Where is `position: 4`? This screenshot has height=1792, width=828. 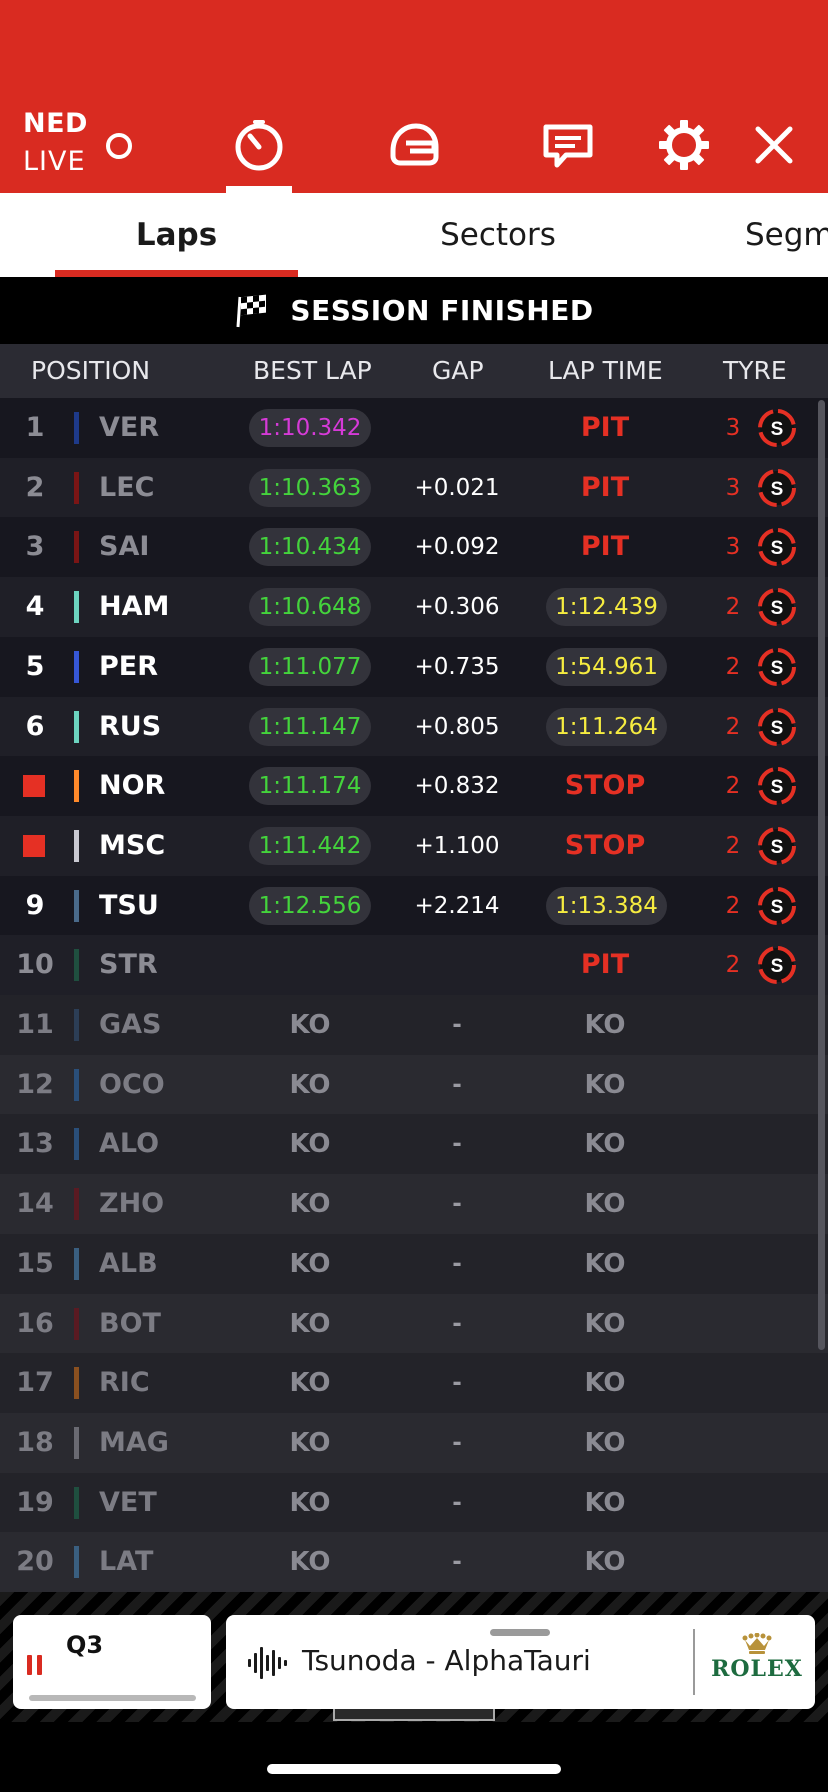 position: 4 is located at coordinates (35, 606).